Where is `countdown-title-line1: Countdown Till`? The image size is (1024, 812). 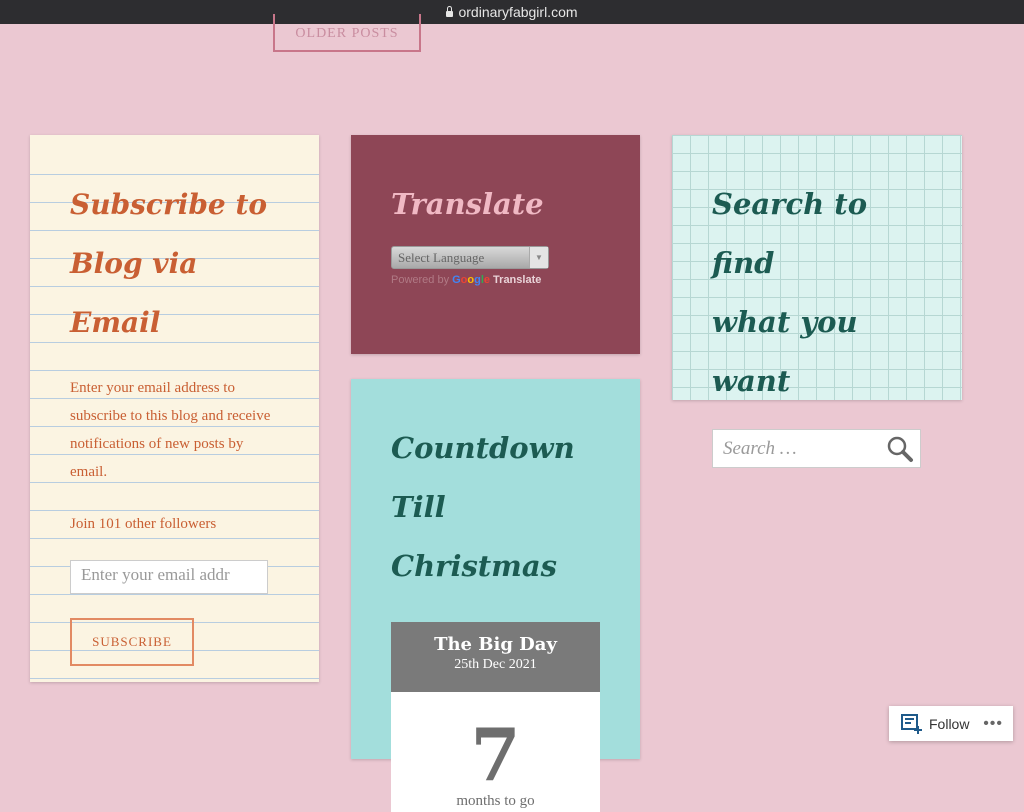 countdown-title-line1: Countdown Till is located at coordinates (483, 477).